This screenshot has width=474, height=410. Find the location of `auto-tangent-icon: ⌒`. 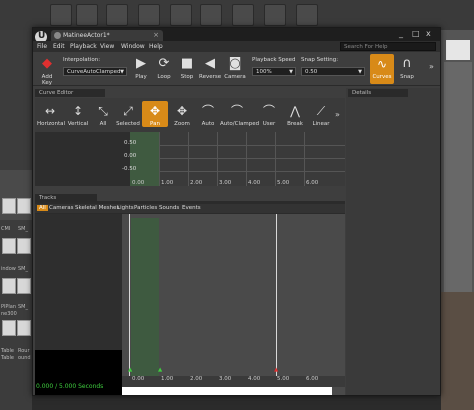

auto-tangent-icon: ⌒ is located at coordinates (207, 111).